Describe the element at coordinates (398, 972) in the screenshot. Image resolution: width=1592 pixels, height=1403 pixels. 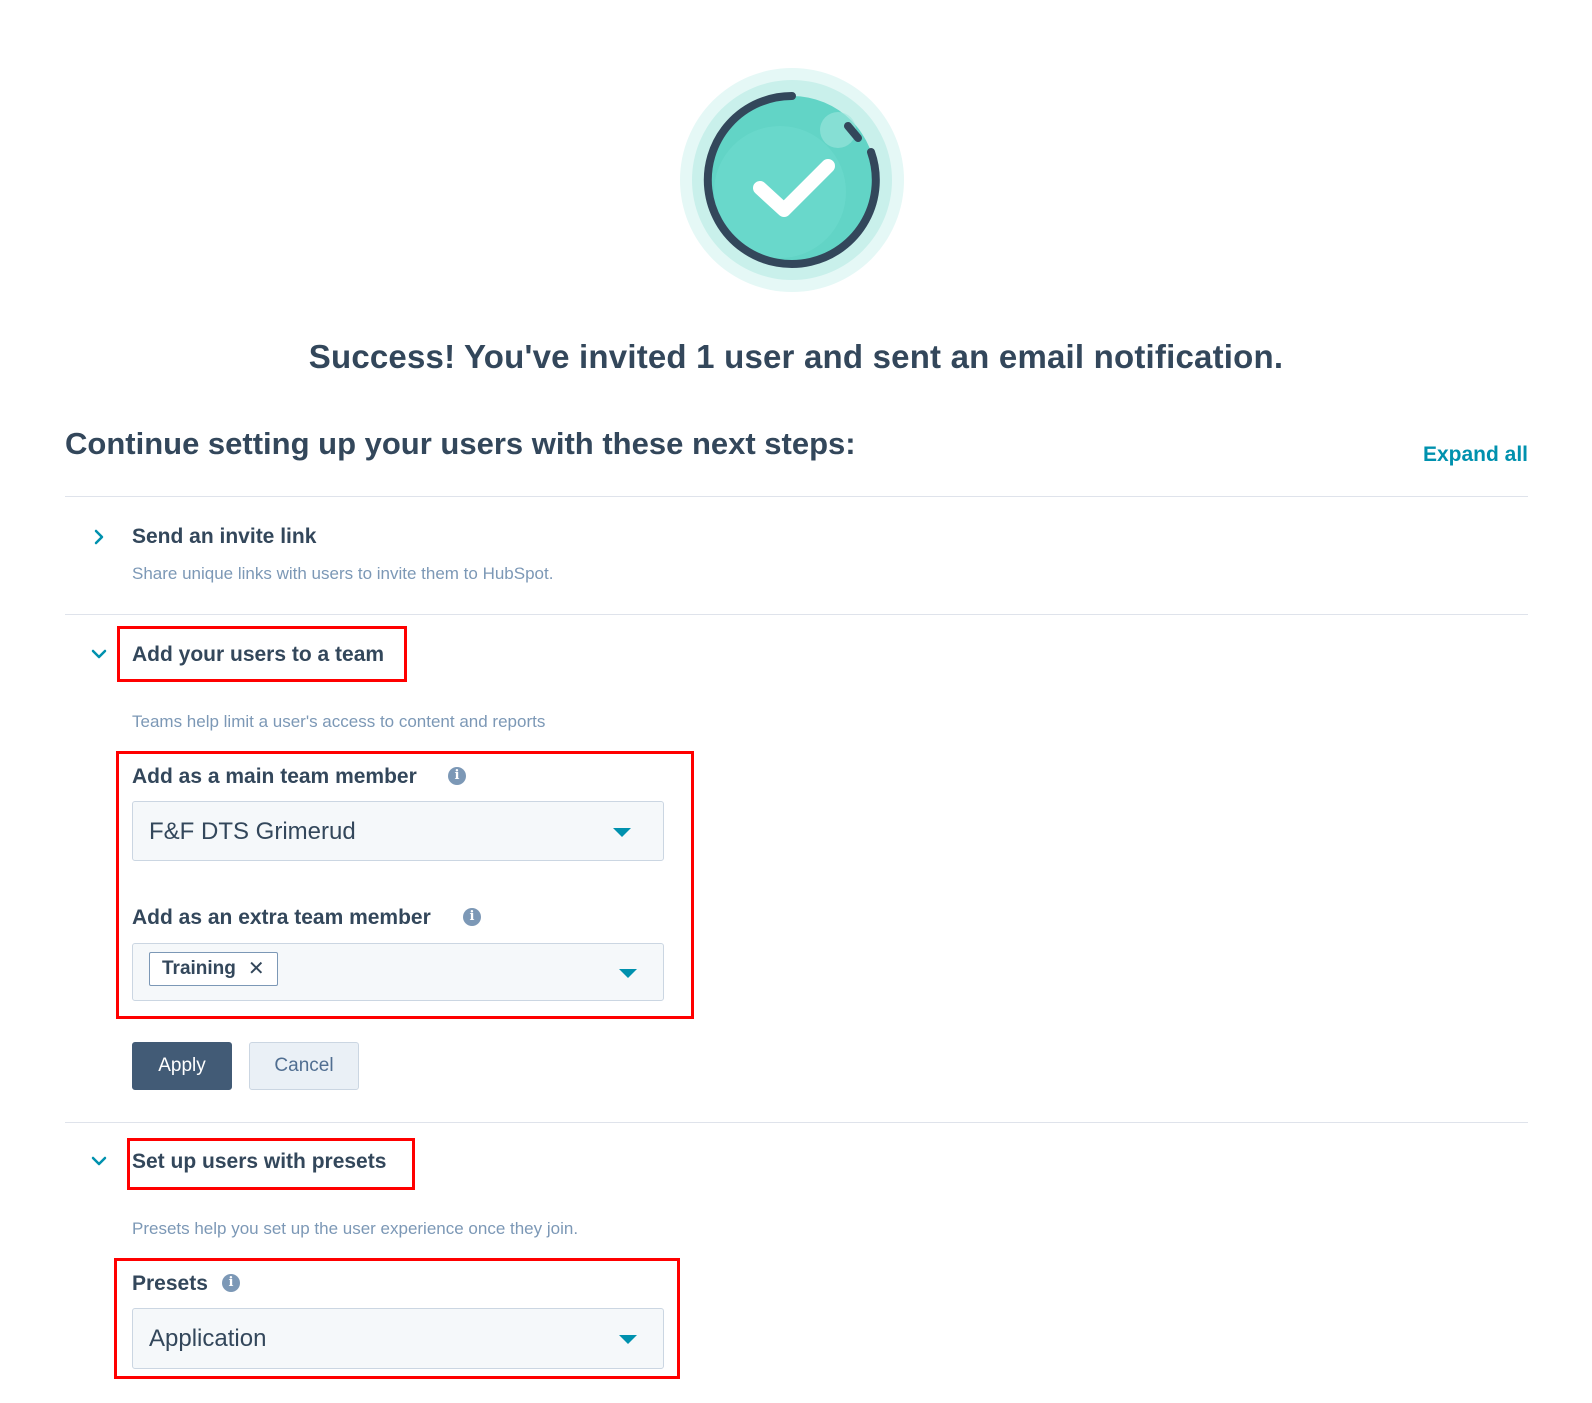
I see `extra-team-select: Training ✕` at that location.